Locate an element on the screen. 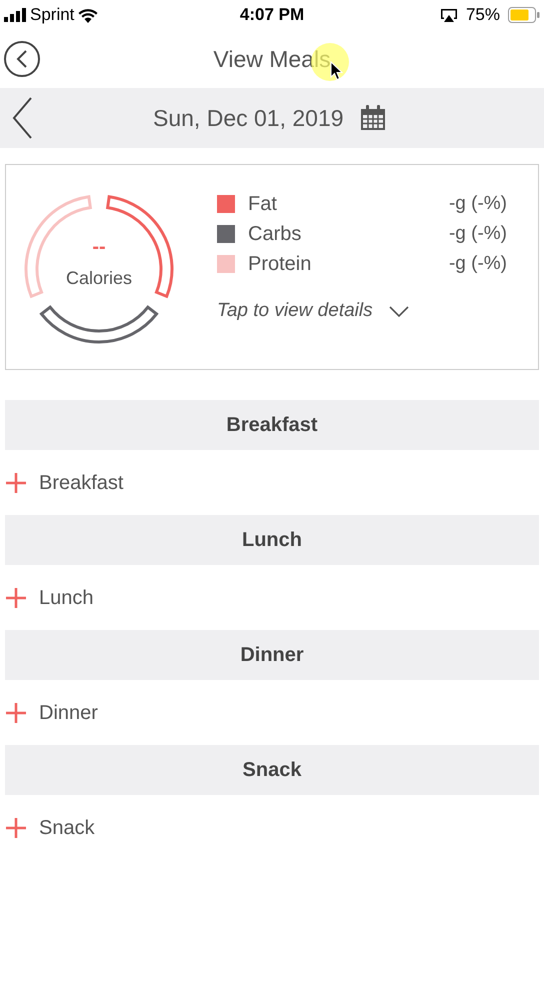 Image resolution: width=544 pixels, height=994 pixels. cursor-icon is located at coordinates (336, 71).